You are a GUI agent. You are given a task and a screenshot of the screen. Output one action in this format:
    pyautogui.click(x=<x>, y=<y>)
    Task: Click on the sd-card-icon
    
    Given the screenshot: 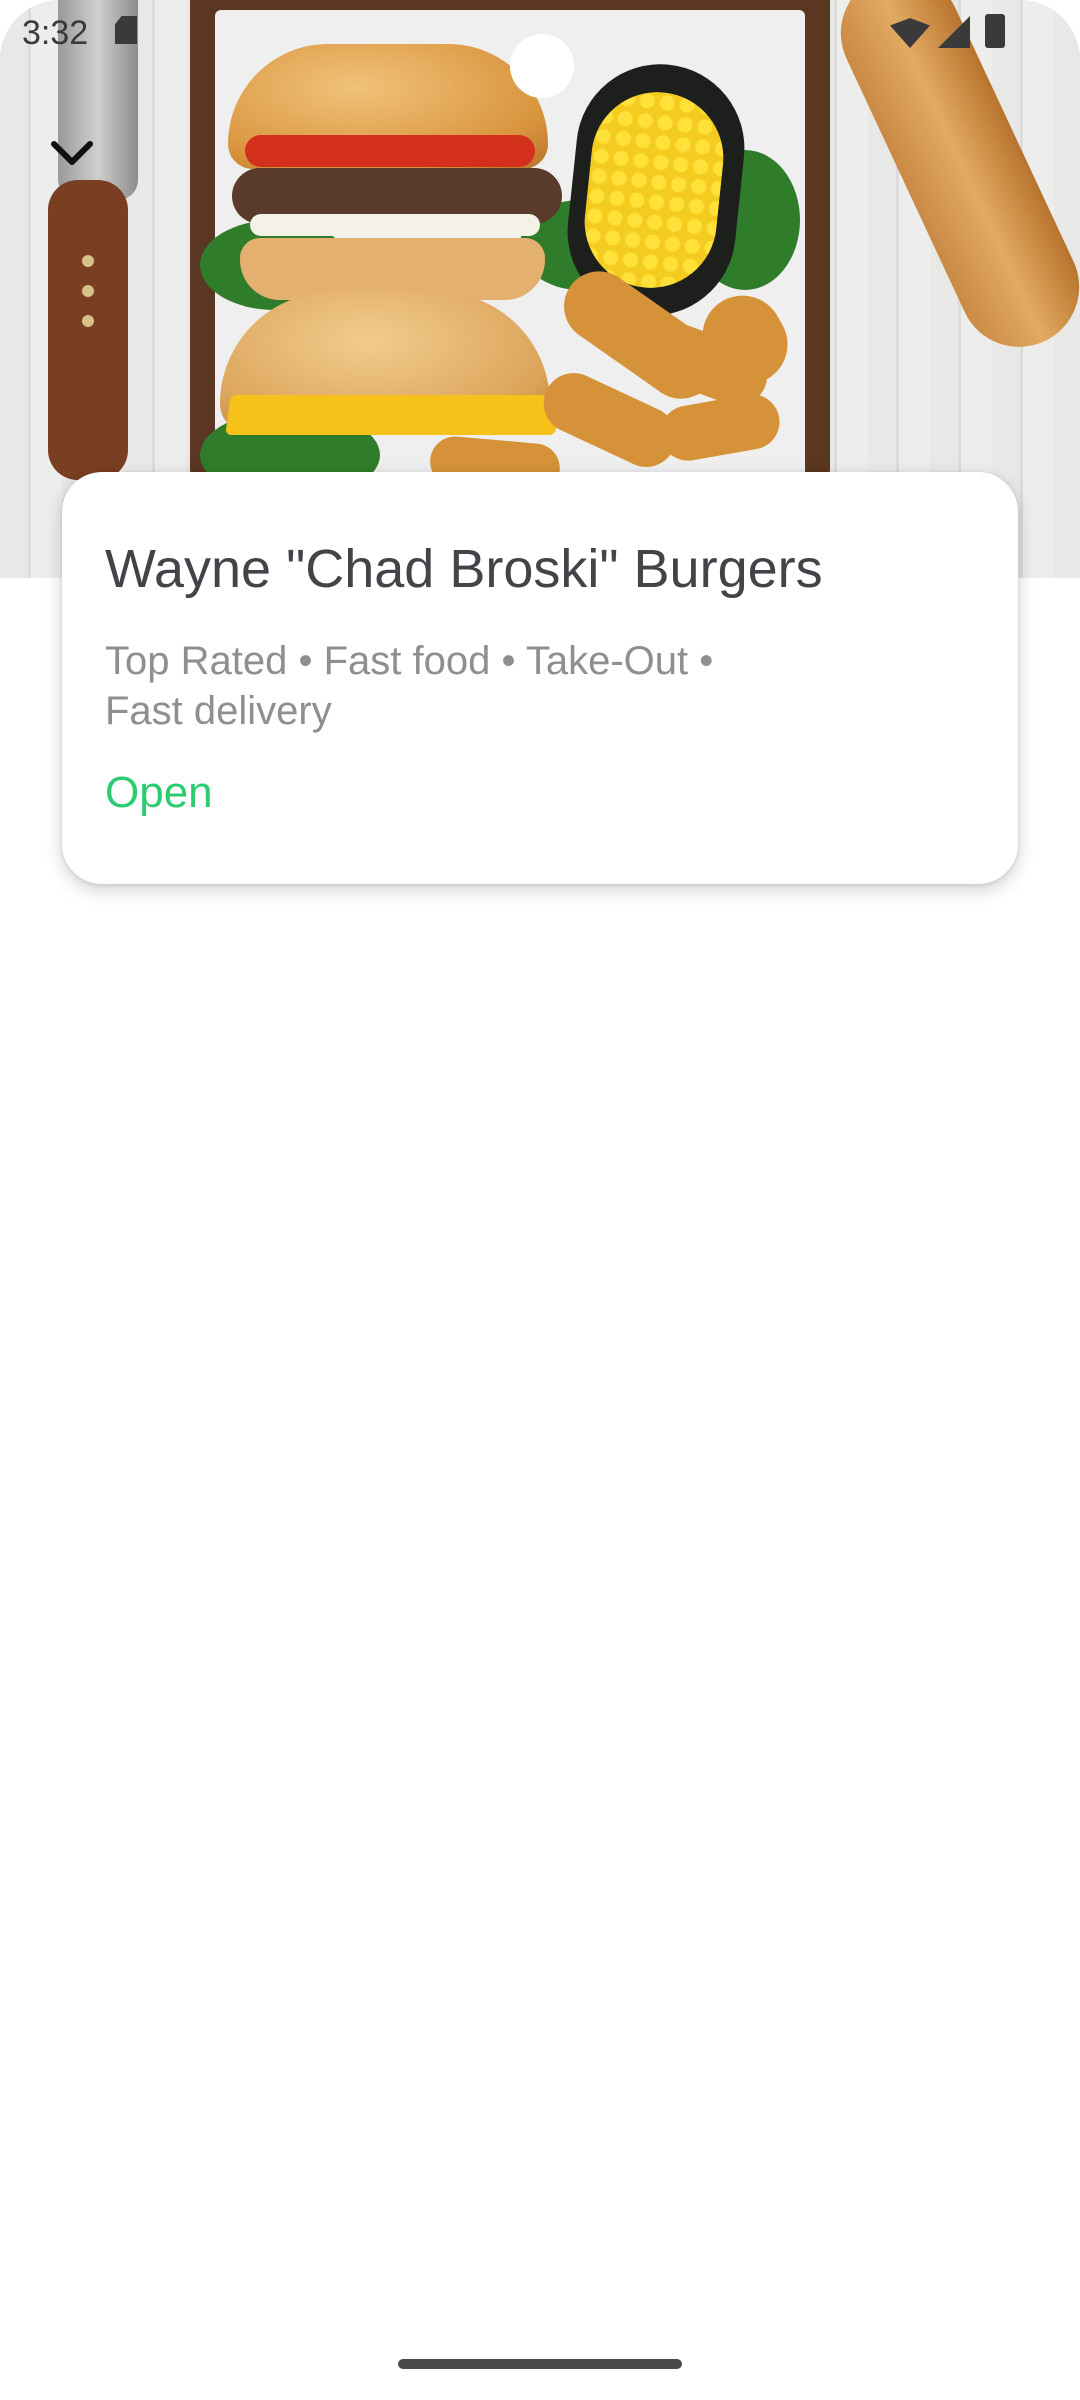 What is the action you would take?
    pyautogui.click(x=126, y=30)
    